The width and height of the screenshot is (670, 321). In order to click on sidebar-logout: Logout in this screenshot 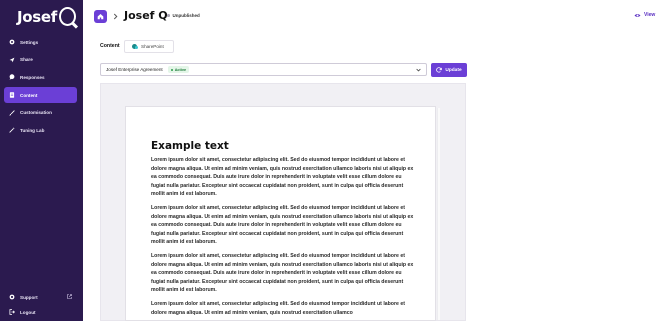, I will do `click(40, 312)`.